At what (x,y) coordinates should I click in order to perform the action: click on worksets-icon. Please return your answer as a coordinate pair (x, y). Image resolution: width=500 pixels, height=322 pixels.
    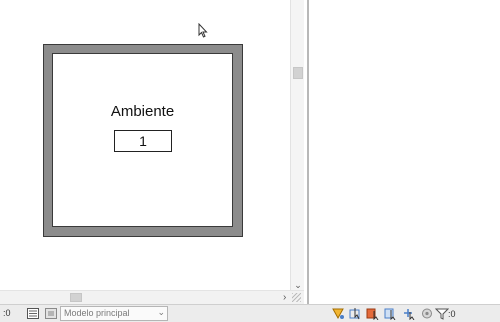
    Looking at the image, I should click on (33, 313).